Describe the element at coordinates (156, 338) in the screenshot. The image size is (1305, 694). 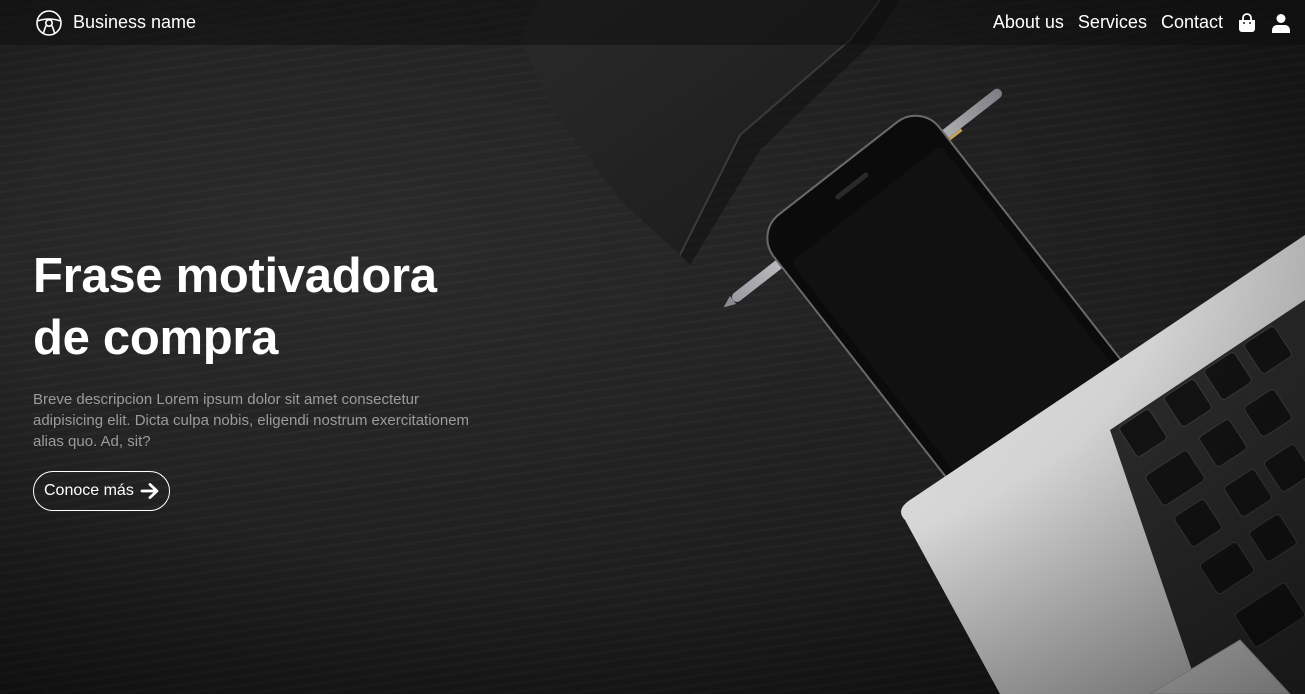
I see `hero-headline-line2: de compra` at that location.